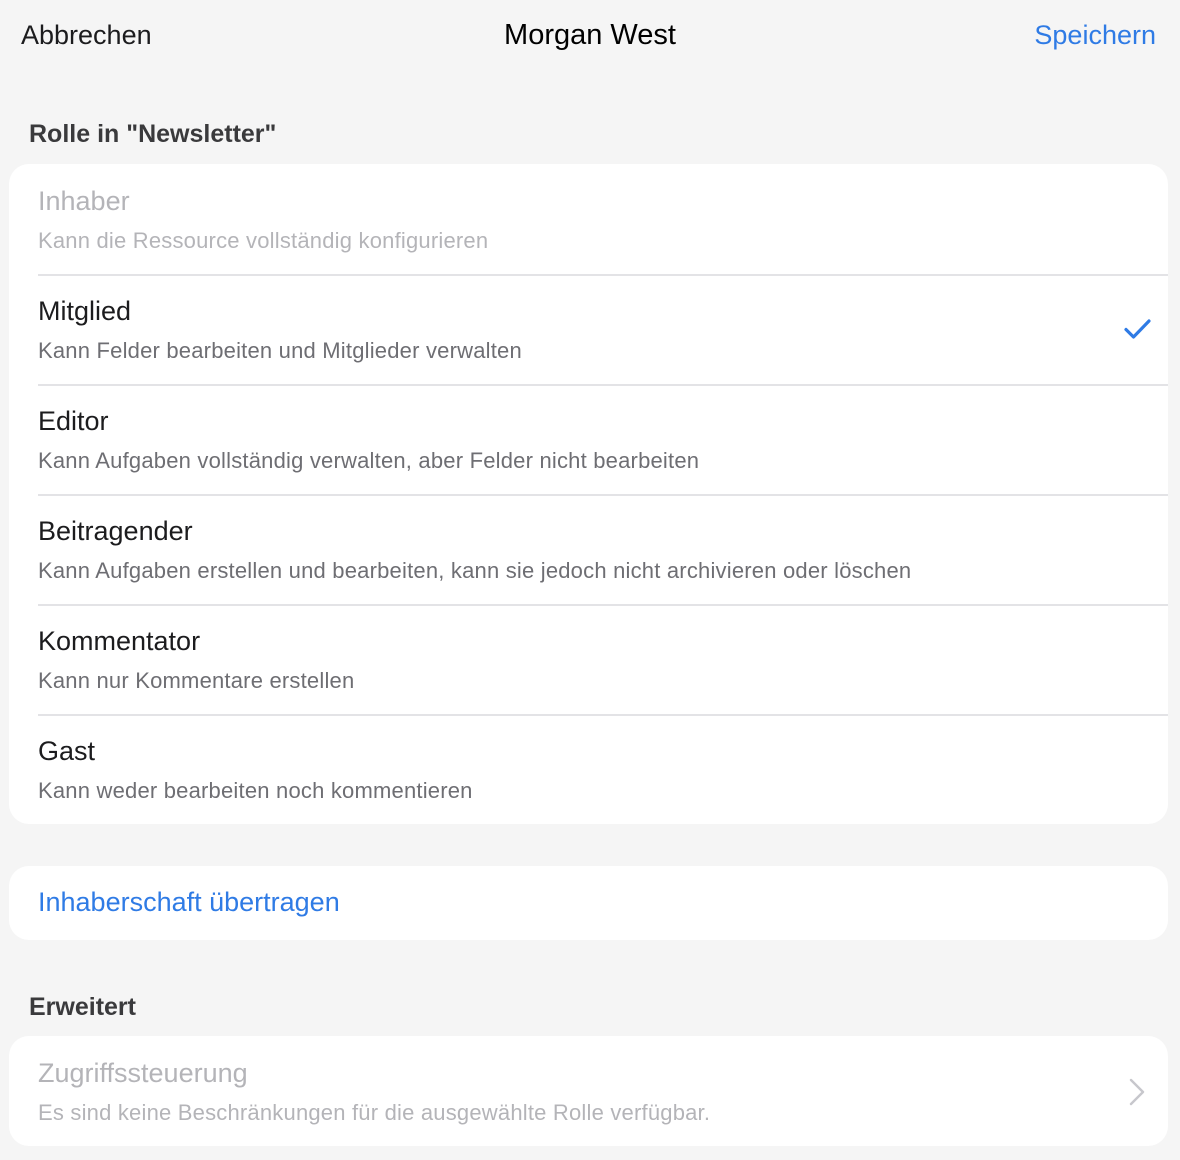  Describe the element at coordinates (82, 1007) in the screenshot. I see `advanced-section-header: Erweitert` at that location.